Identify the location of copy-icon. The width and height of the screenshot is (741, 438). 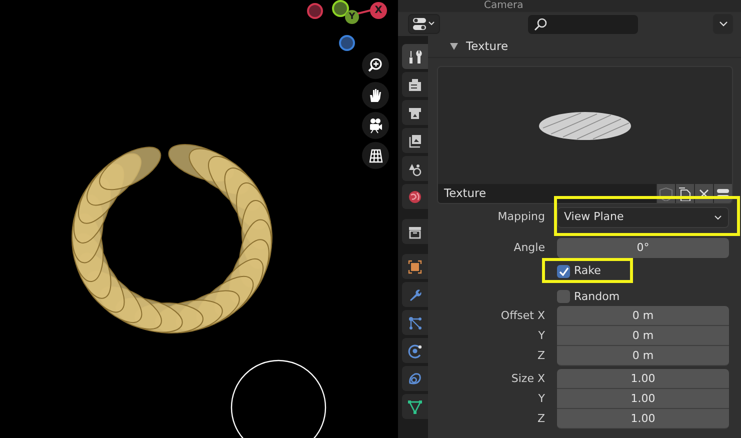
(685, 193).